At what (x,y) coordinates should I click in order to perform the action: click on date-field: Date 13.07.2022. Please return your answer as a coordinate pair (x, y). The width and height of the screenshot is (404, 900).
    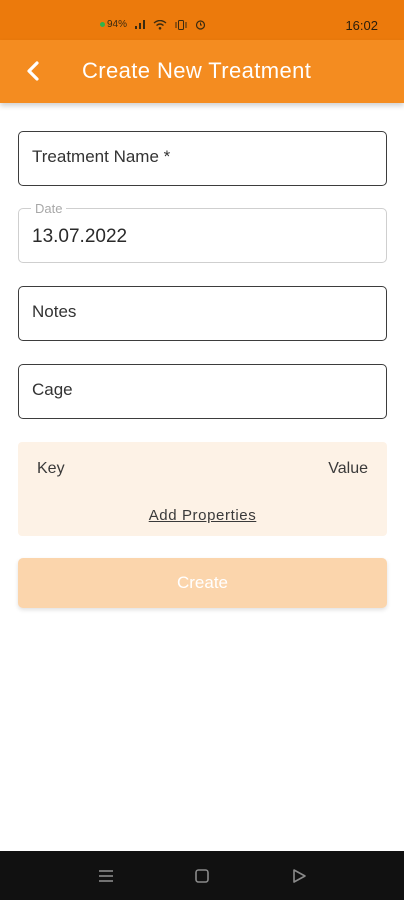
    Looking at the image, I should click on (202, 232).